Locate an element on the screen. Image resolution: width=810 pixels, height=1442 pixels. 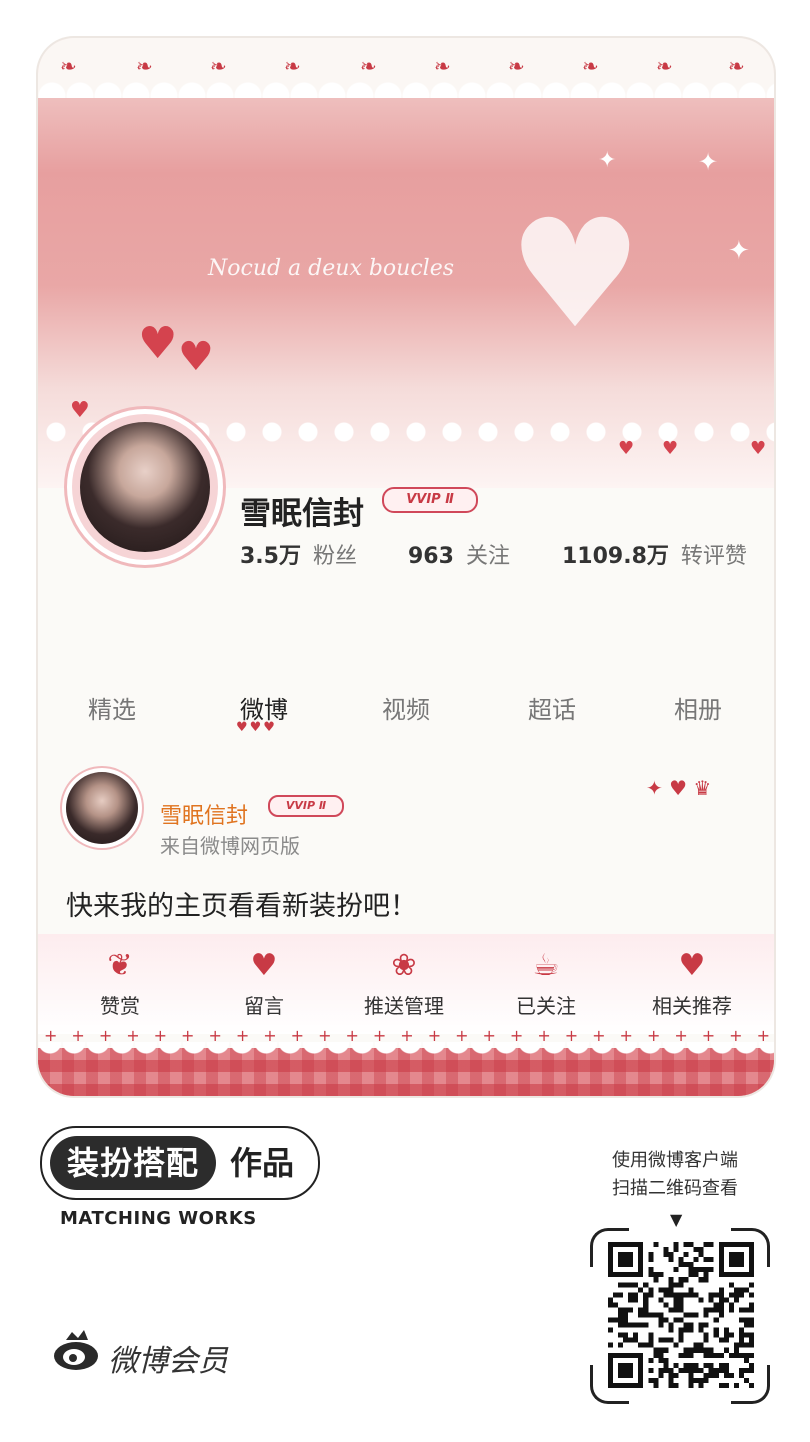
stat-fans: 3.5万 粉丝 is located at coordinates (298, 554).